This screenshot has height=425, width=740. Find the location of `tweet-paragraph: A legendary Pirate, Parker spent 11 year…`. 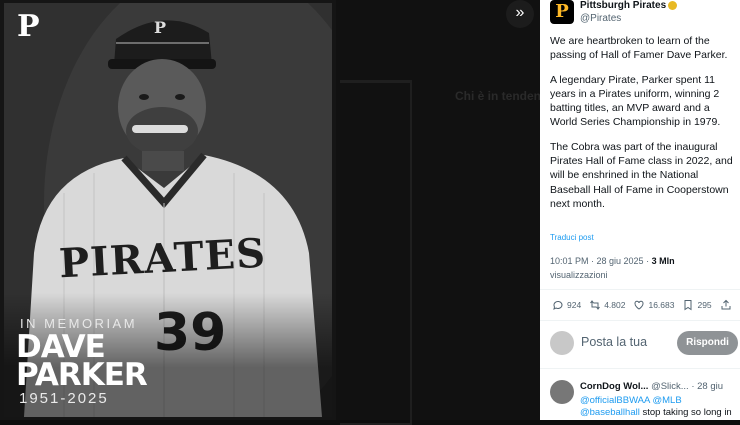

tweet-paragraph: A legendary Pirate, Parker spent 11 year… is located at coordinates (635, 101).